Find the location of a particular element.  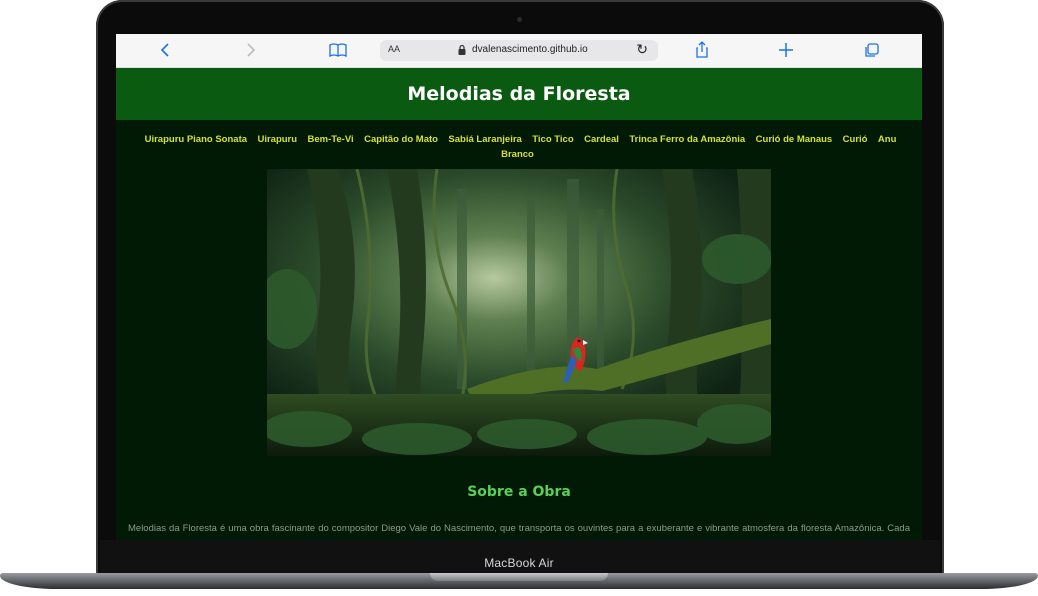

chevron-left-icon is located at coordinates (166, 50).